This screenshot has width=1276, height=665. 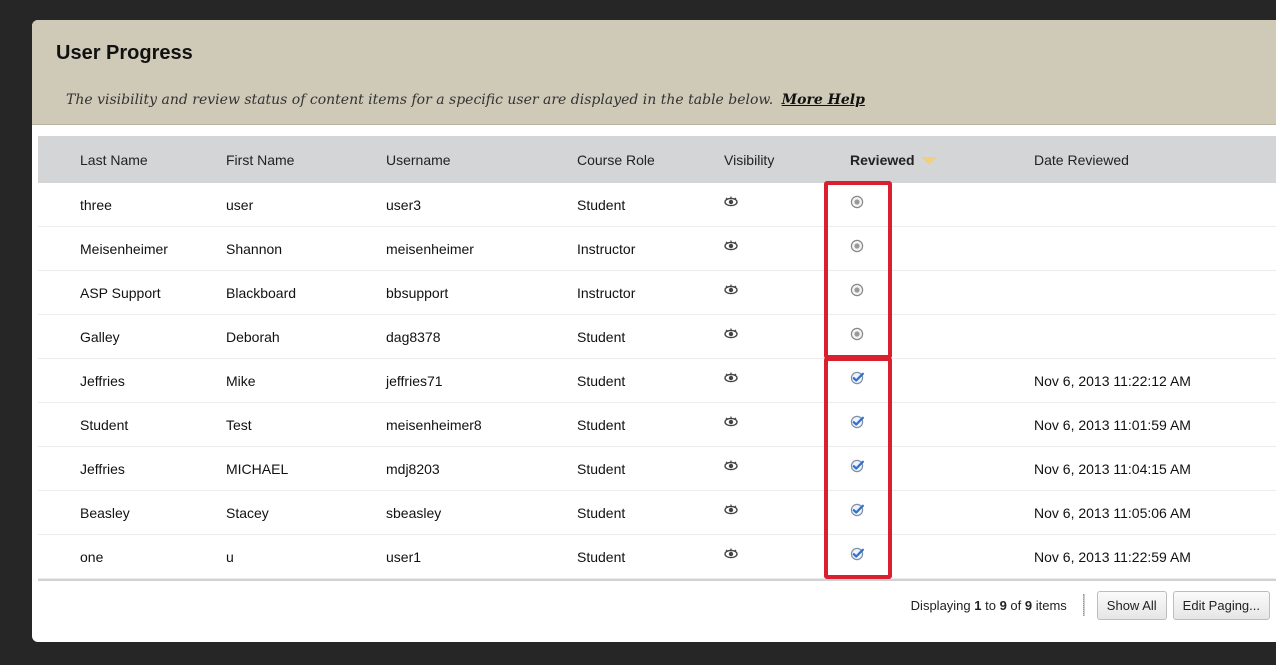 I want to click on paging-to-label: to, so click(x=990, y=605).